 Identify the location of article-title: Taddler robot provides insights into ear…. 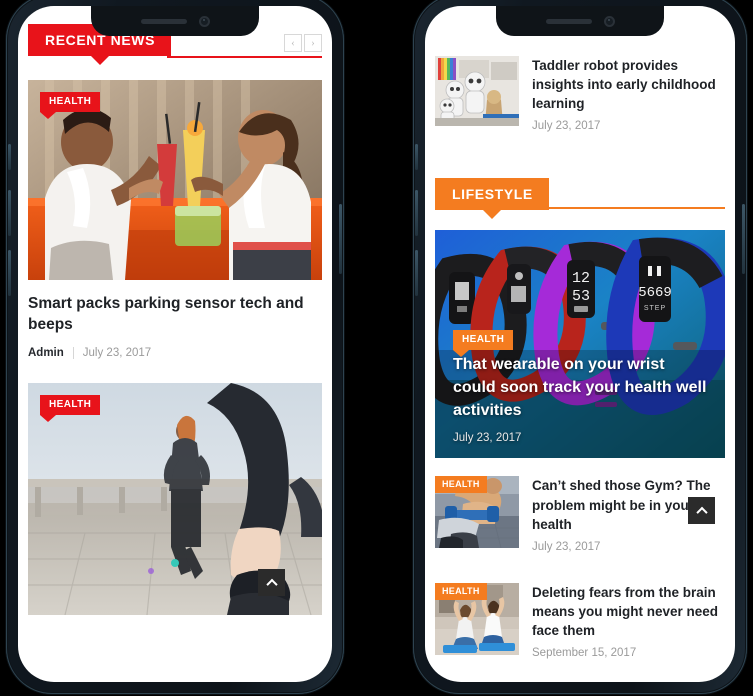
(628, 84).